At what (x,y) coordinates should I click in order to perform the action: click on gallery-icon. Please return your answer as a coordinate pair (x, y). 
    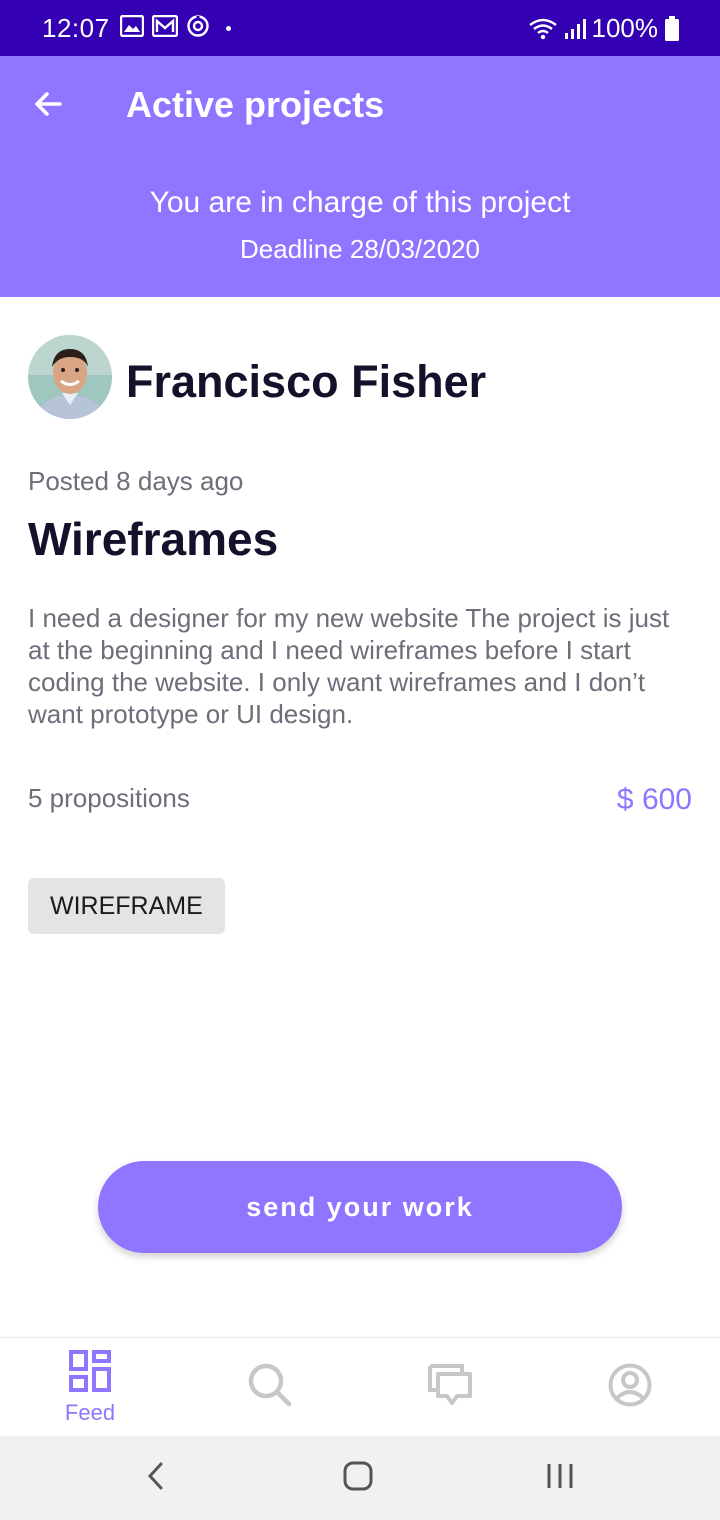
    Looking at the image, I should click on (132, 26).